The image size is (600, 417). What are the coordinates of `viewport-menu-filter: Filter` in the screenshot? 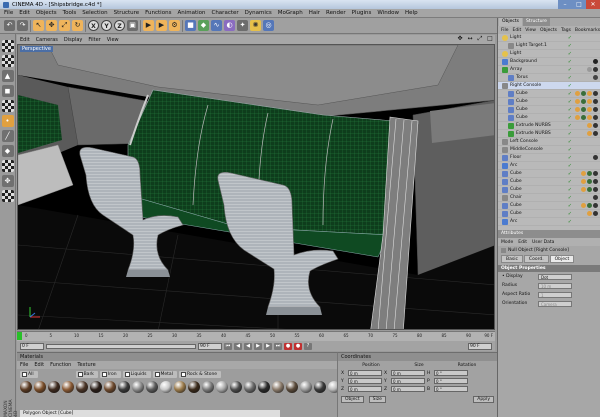 It's located at (94, 40).